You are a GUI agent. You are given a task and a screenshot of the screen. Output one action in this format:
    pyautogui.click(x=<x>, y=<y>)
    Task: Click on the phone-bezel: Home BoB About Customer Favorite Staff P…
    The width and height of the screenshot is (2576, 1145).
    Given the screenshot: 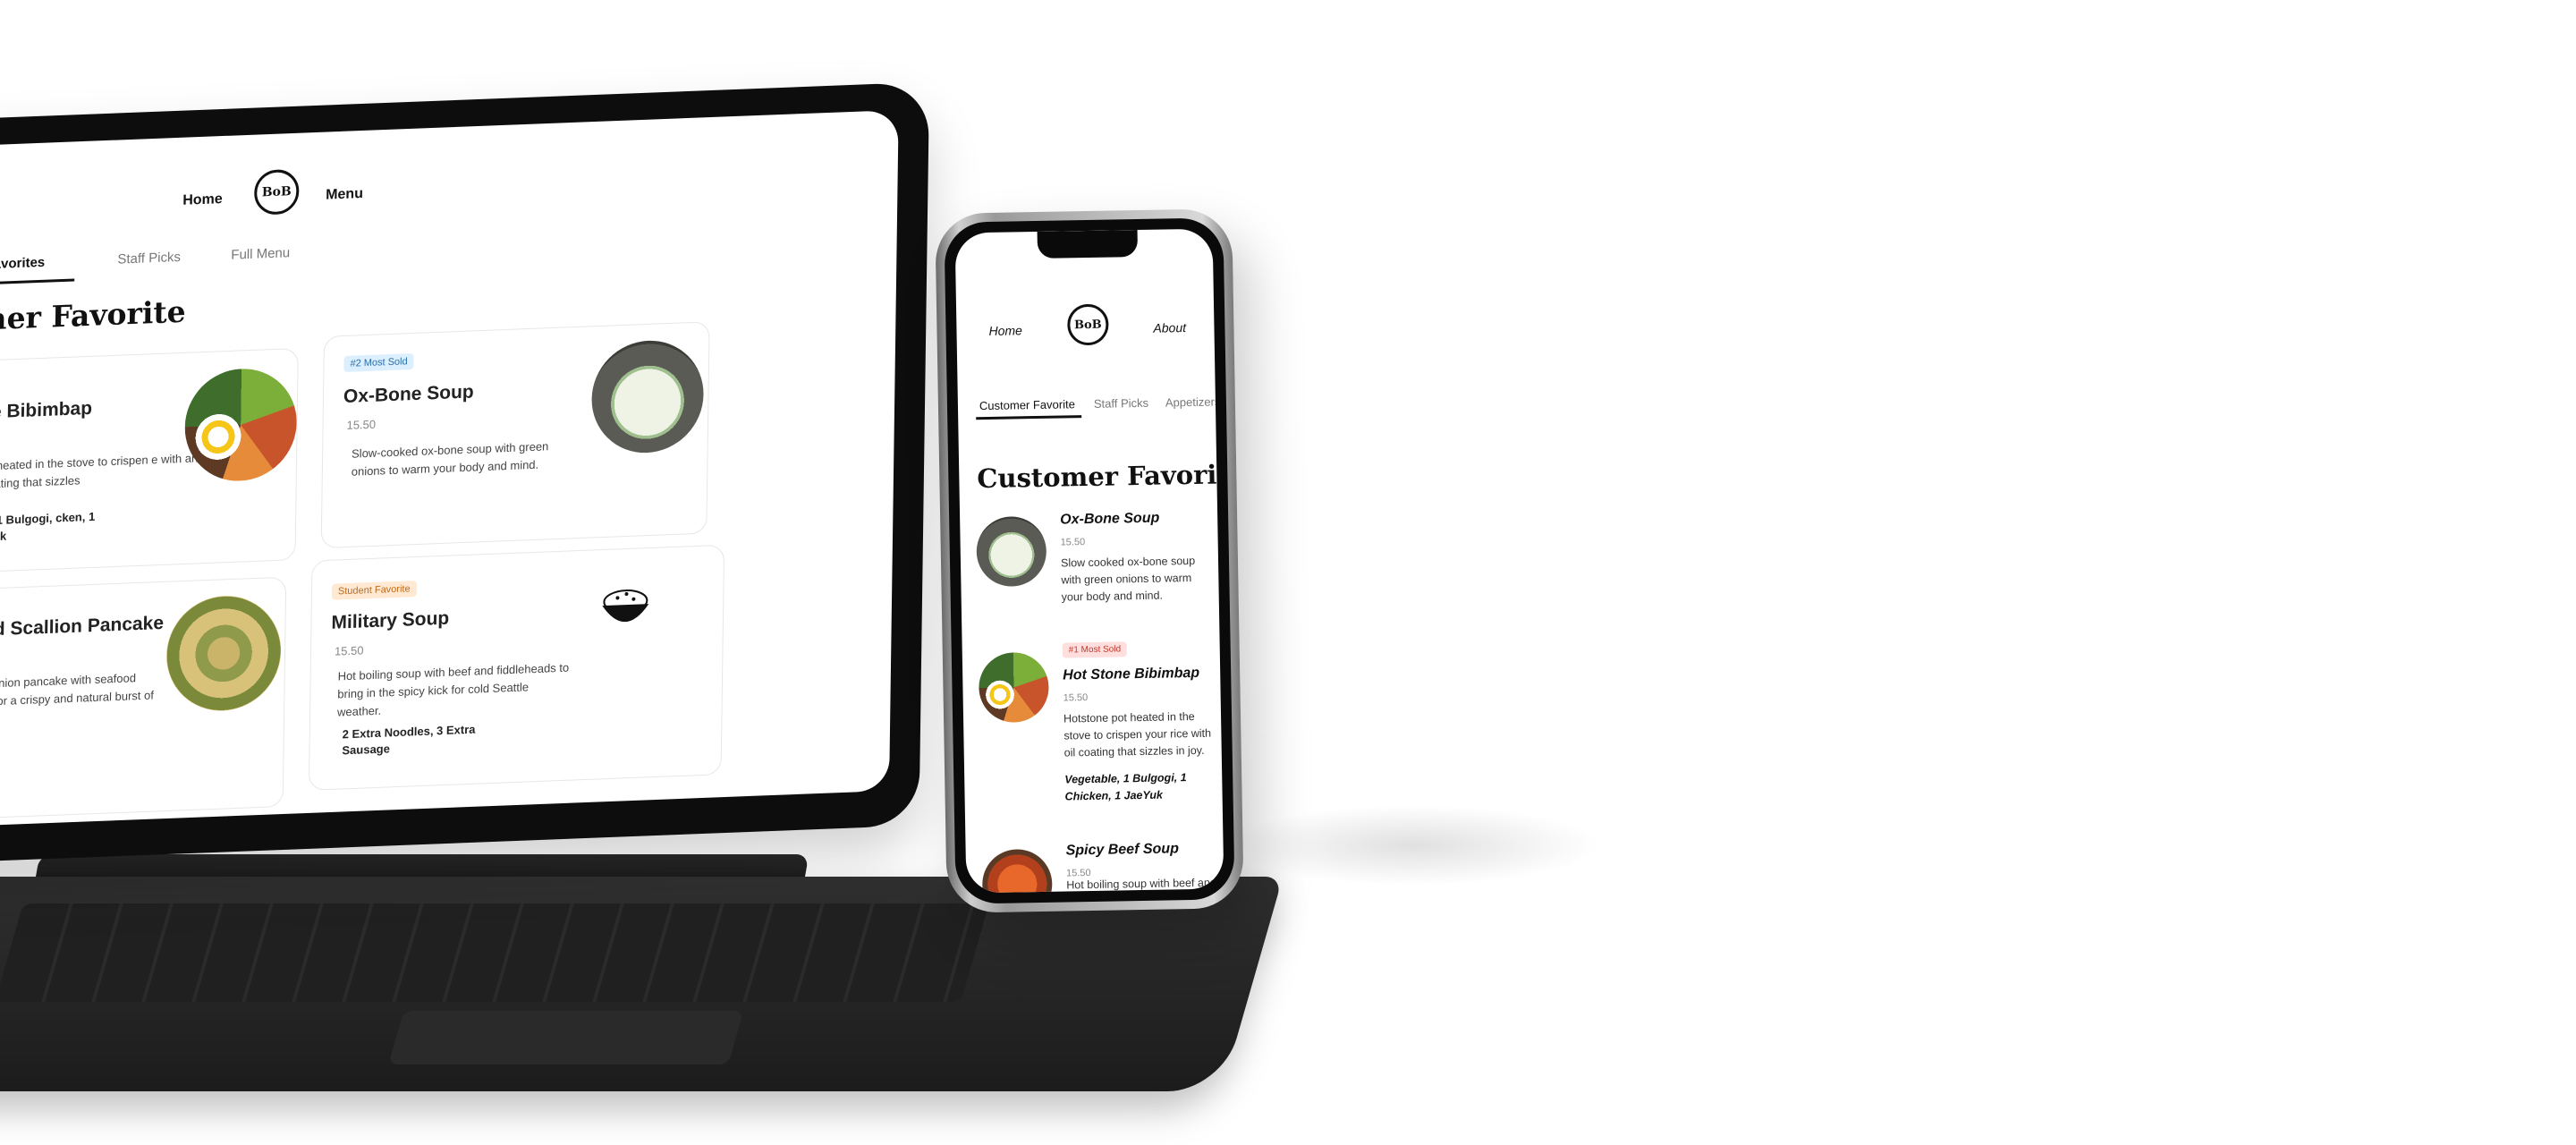 What is the action you would take?
    pyautogui.click(x=1089, y=560)
    